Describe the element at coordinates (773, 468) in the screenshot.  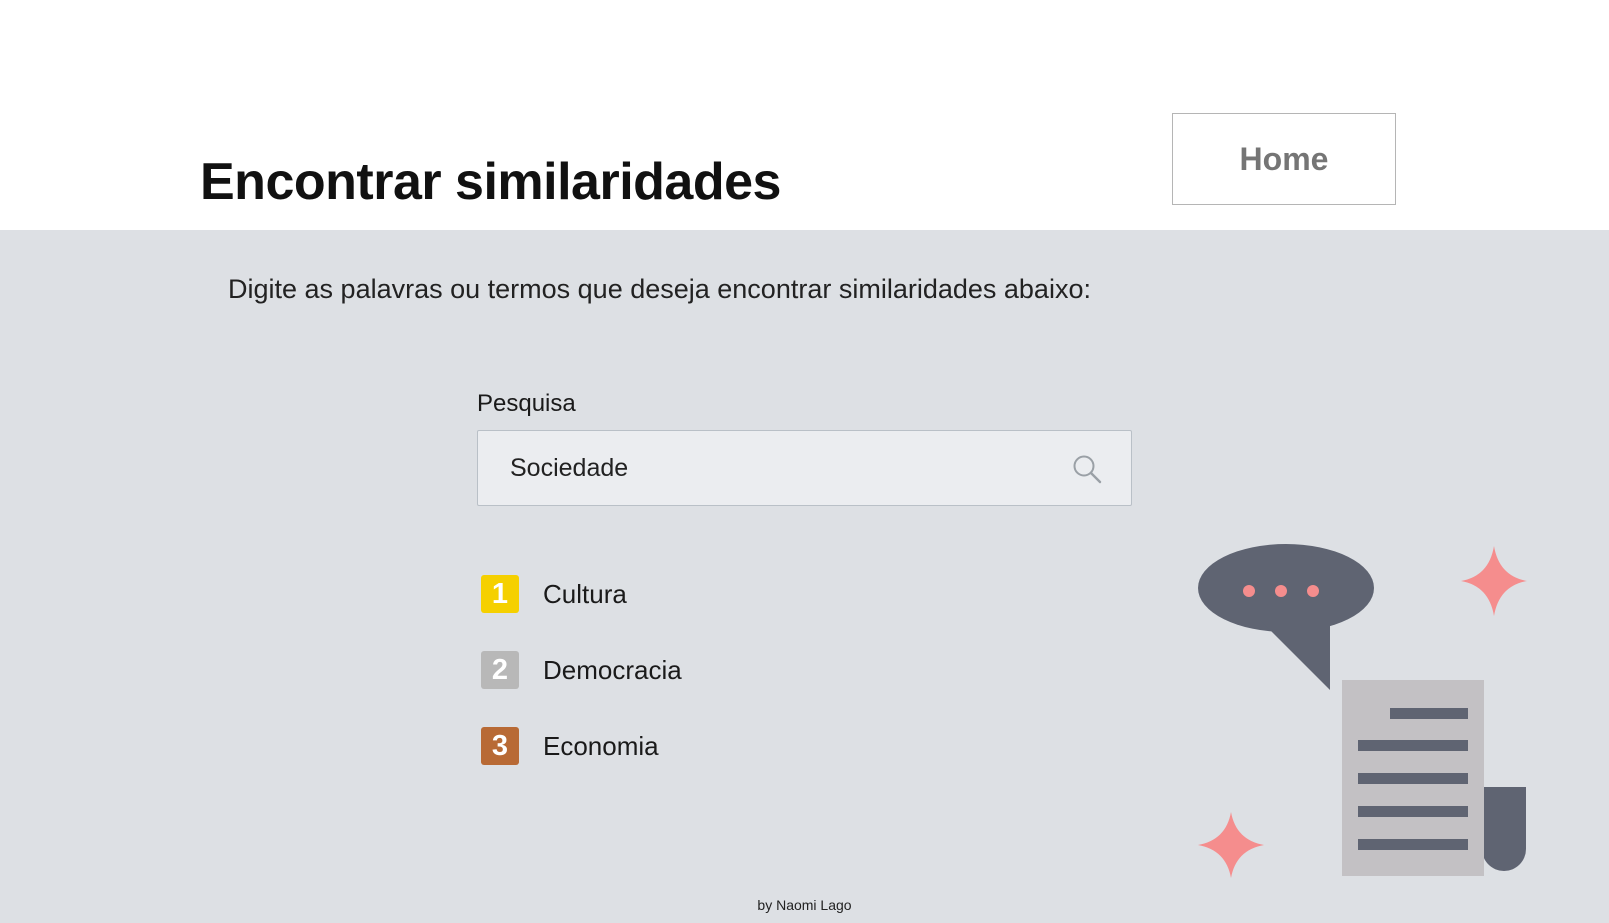
I see `search-input` at that location.